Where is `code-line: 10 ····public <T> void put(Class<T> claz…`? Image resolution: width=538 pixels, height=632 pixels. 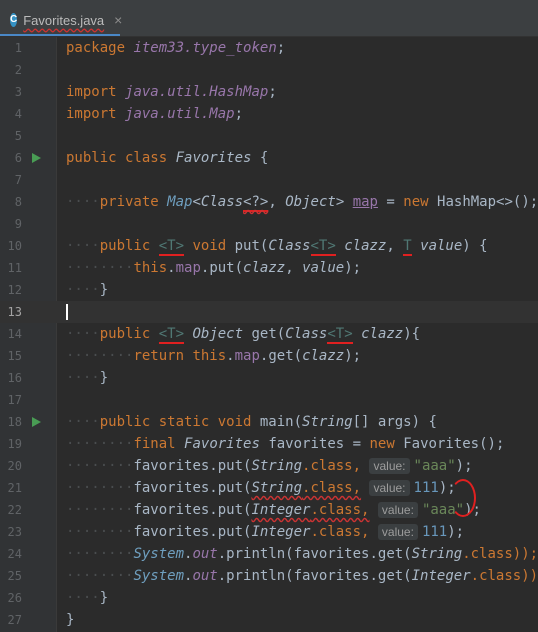 code-line: 10 ····public <T> void put(Class<T> claz… is located at coordinates (269, 246).